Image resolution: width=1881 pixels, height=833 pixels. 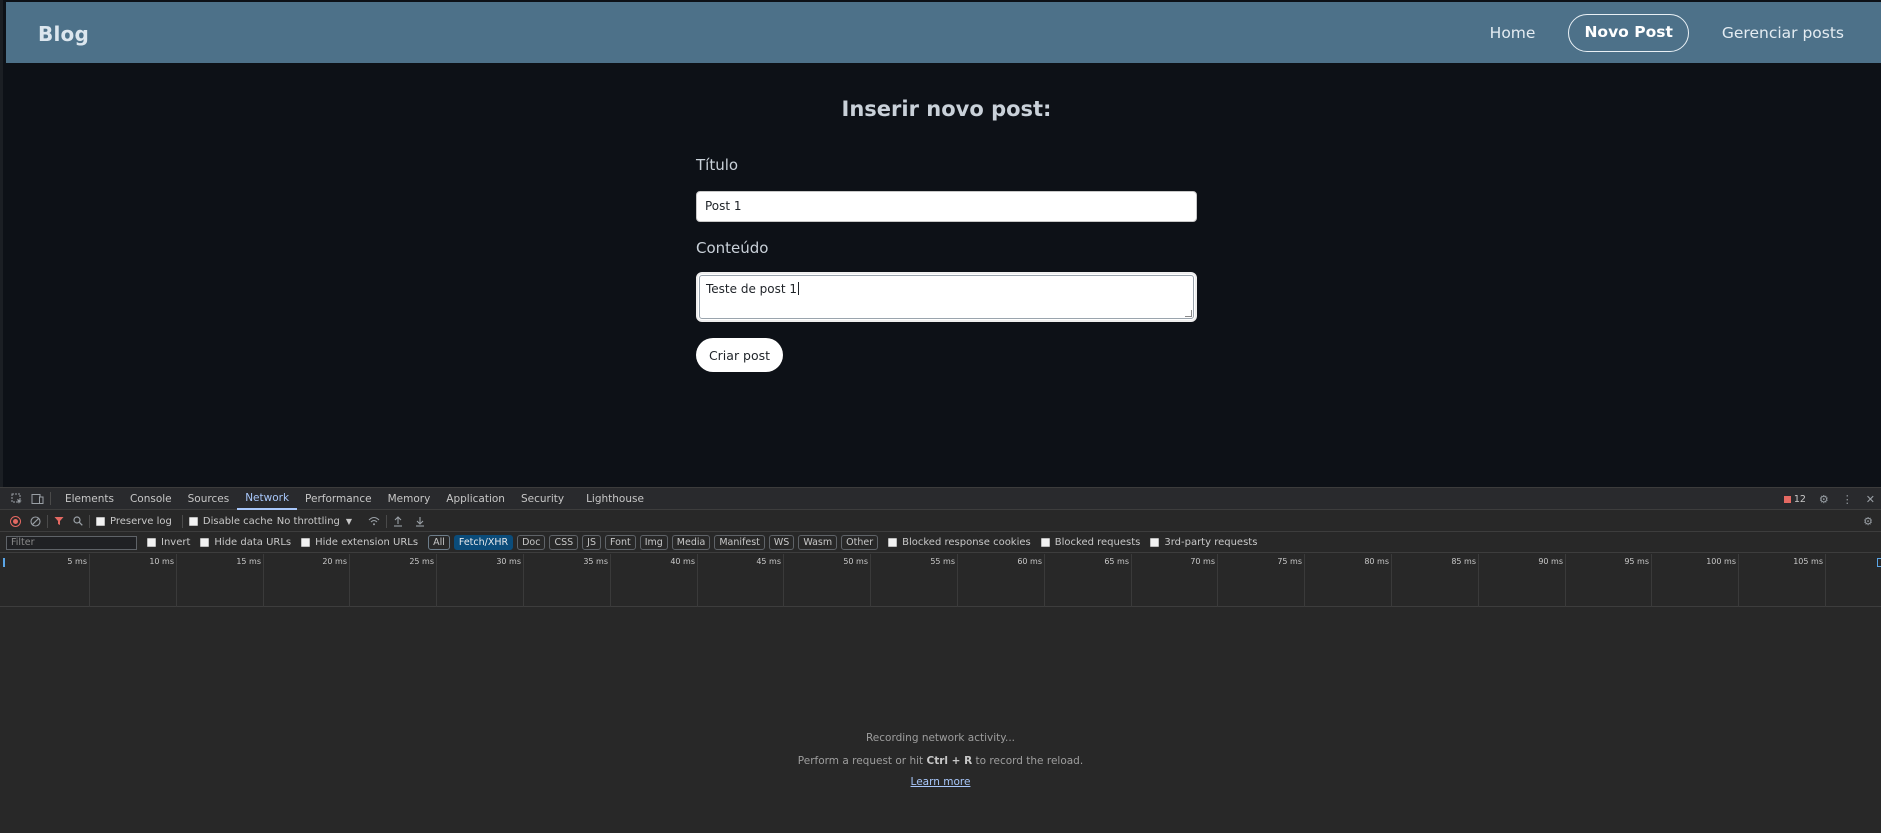 What do you see at coordinates (35, 521) in the screenshot?
I see `clear-icon` at bounding box center [35, 521].